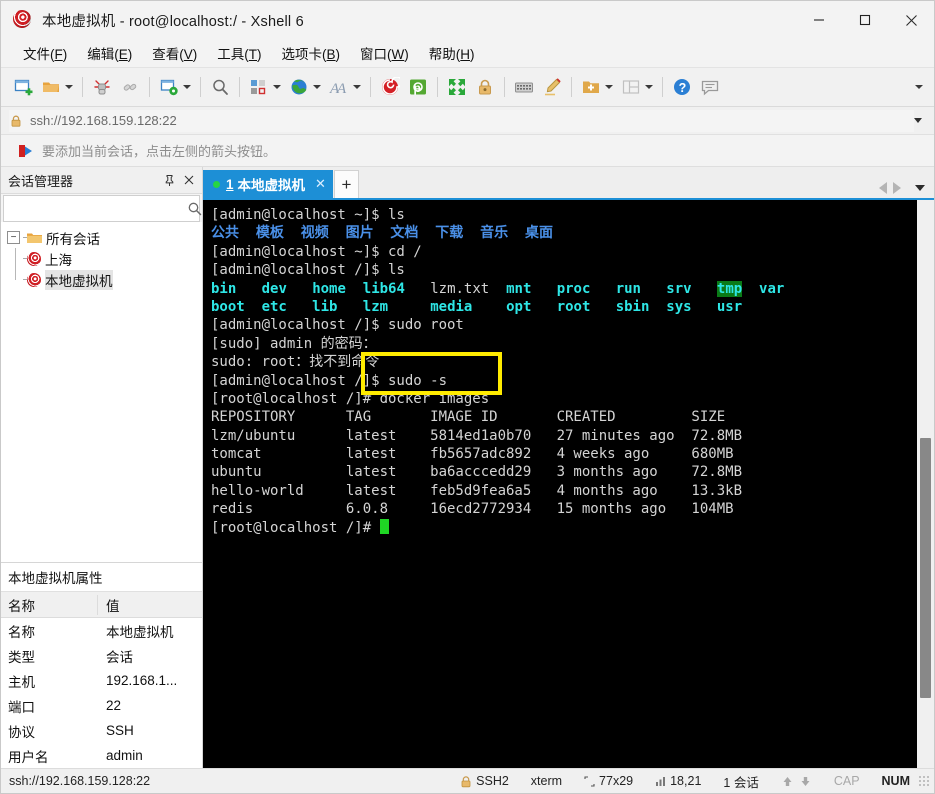 Image resolution: width=935 pixels, height=794 pixels. Describe the element at coordinates (57, 87) in the screenshot. I see `open-session-button` at that location.